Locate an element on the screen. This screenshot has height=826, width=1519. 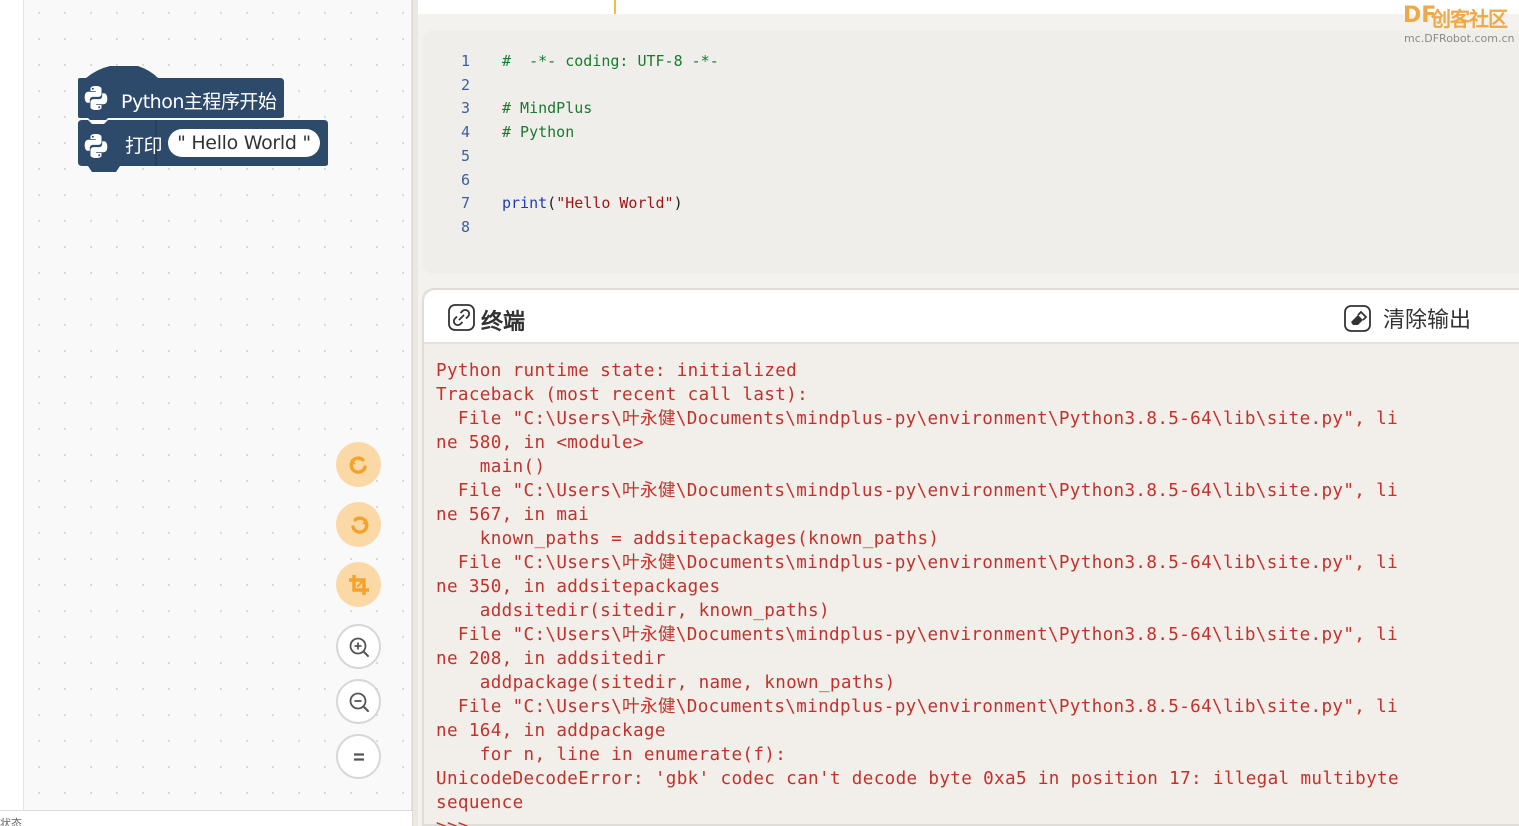
code-paren-close: ) is located at coordinates (678, 203).